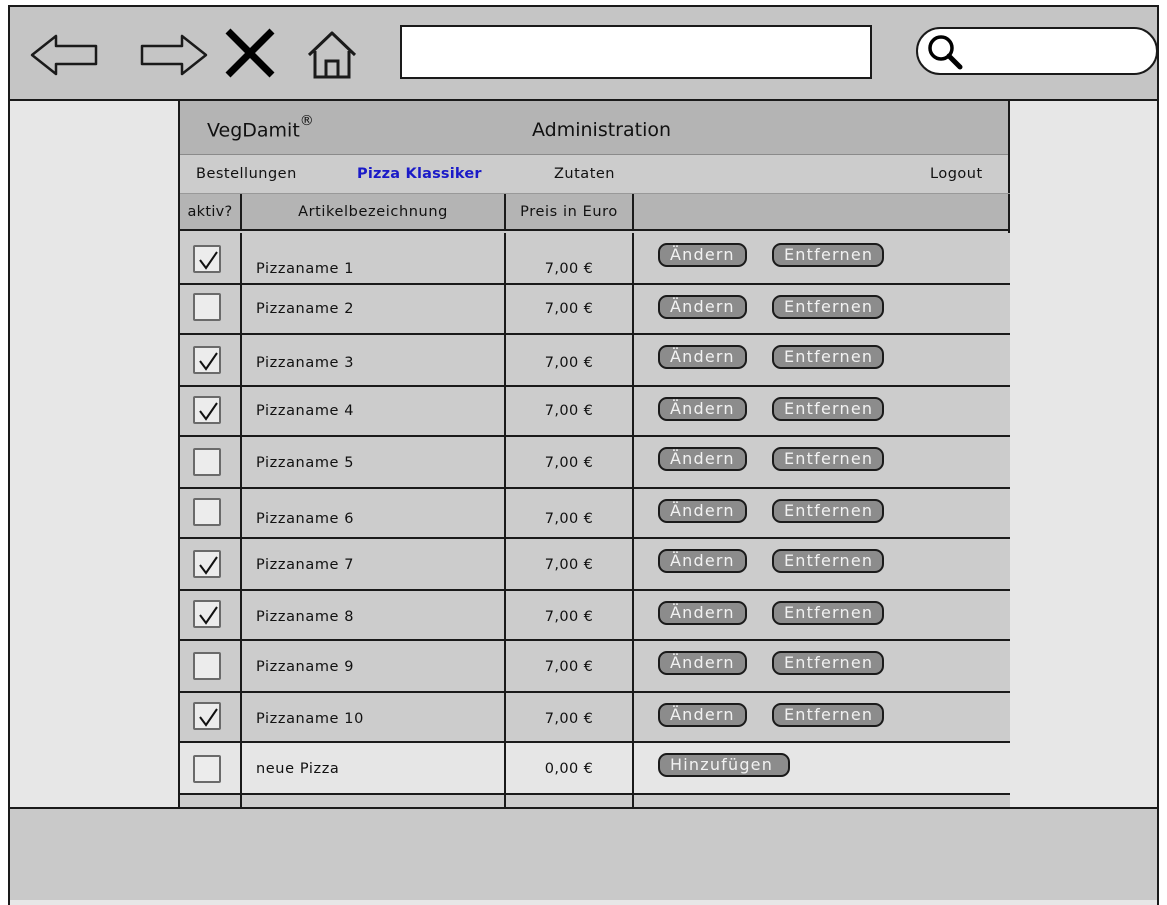 Image resolution: width=1167 pixels, height=905 pixels. Describe the element at coordinates (374, 717) in the screenshot. I see `name-cell: Pizzaname 10` at that location.